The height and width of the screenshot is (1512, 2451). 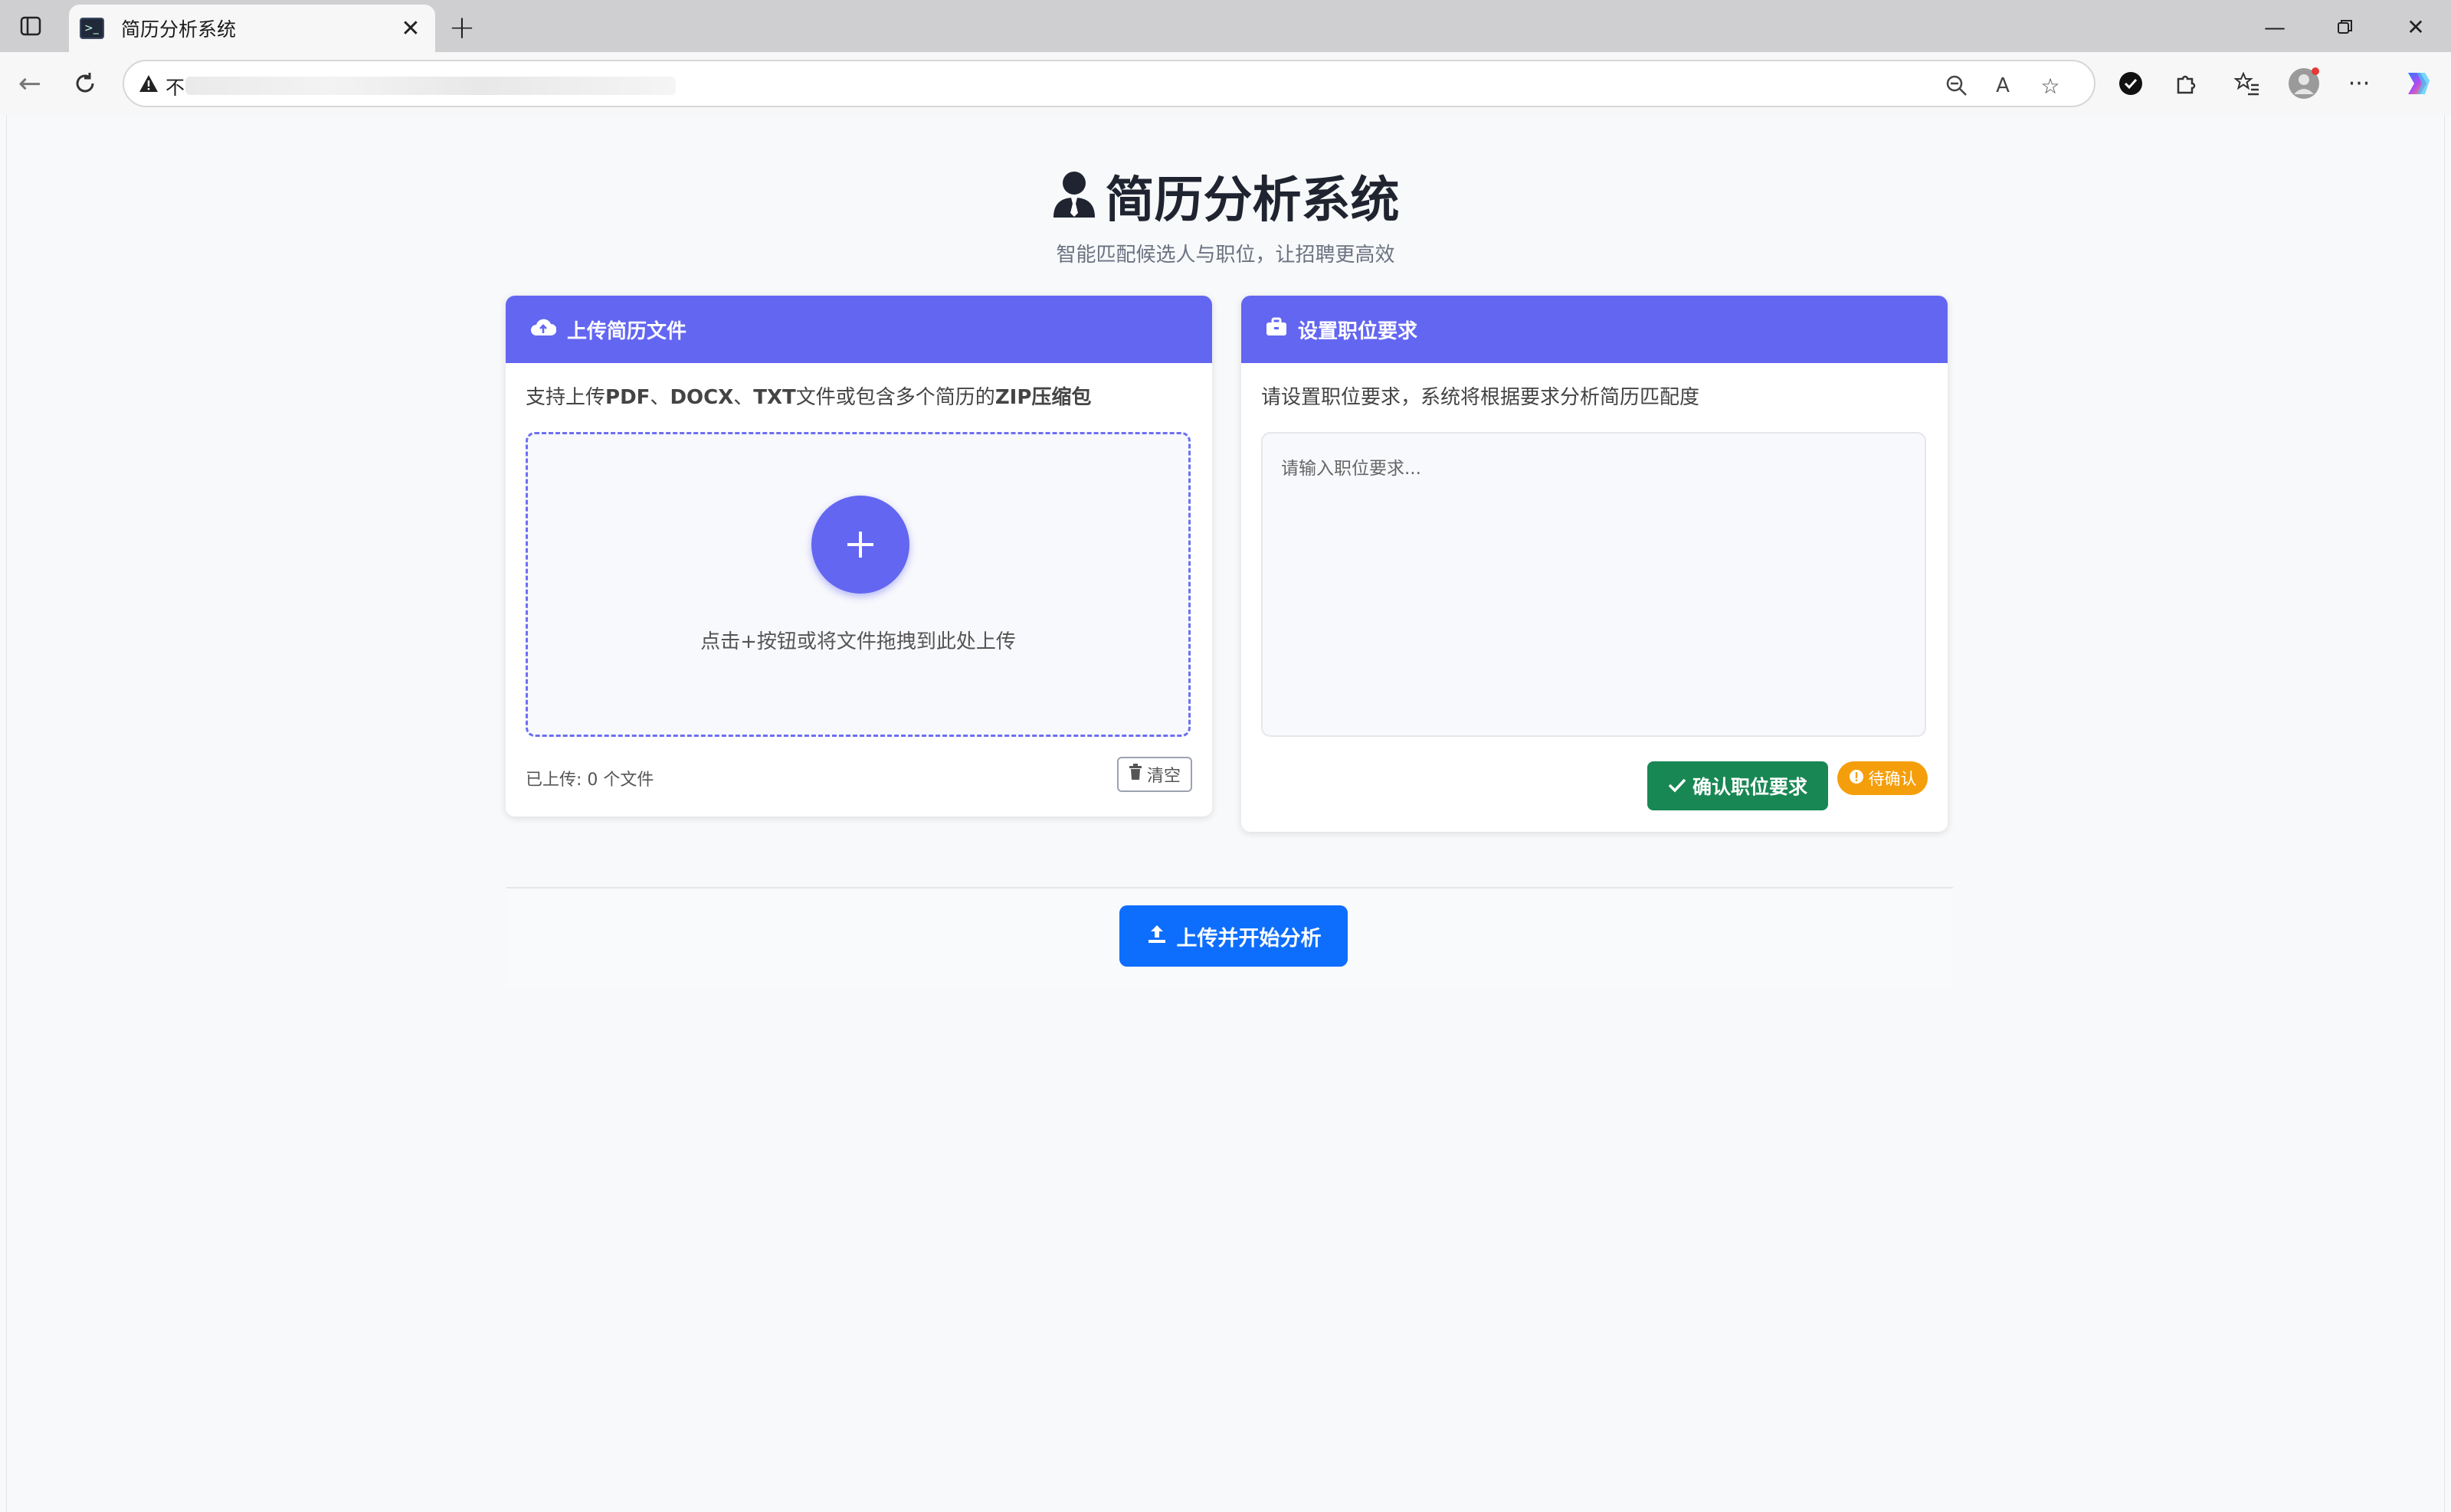 What do you see at coordinates (148, 83) in the screenshot?
I see `not-secure-warning-icon` at bounding box center [148, 83].